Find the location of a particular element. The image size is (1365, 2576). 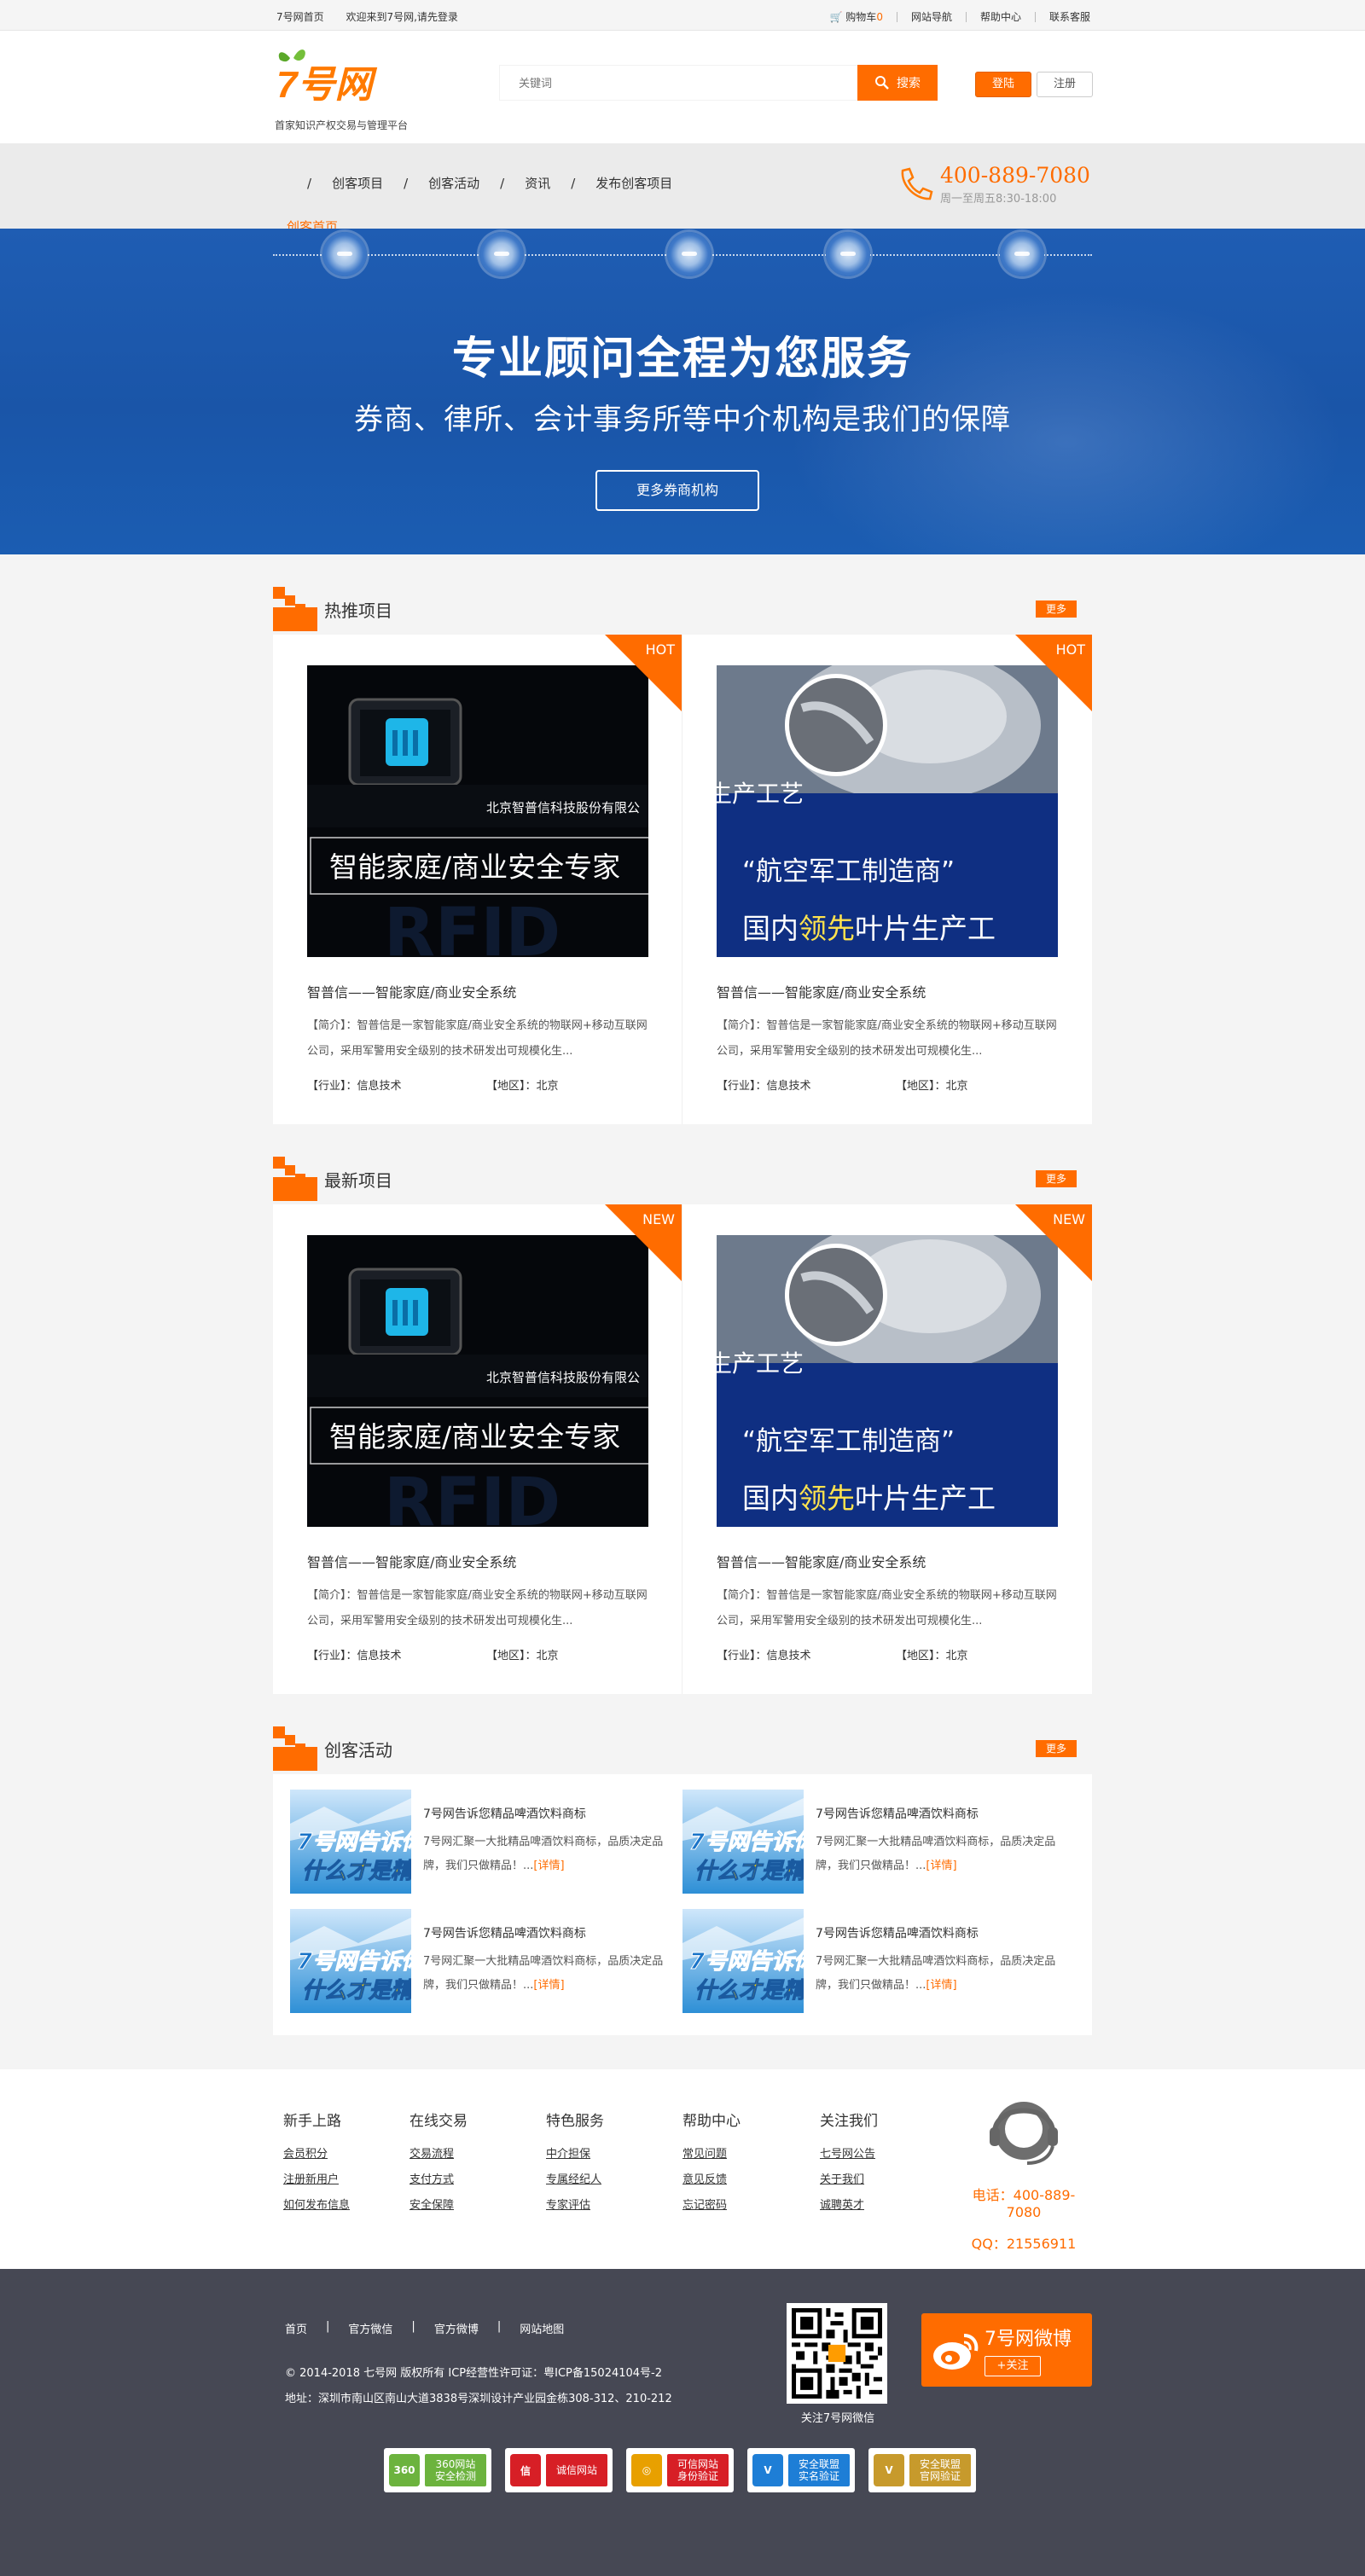

badge-official: V 安全联盟 官网验证 is located at coordinates (922, 2470).